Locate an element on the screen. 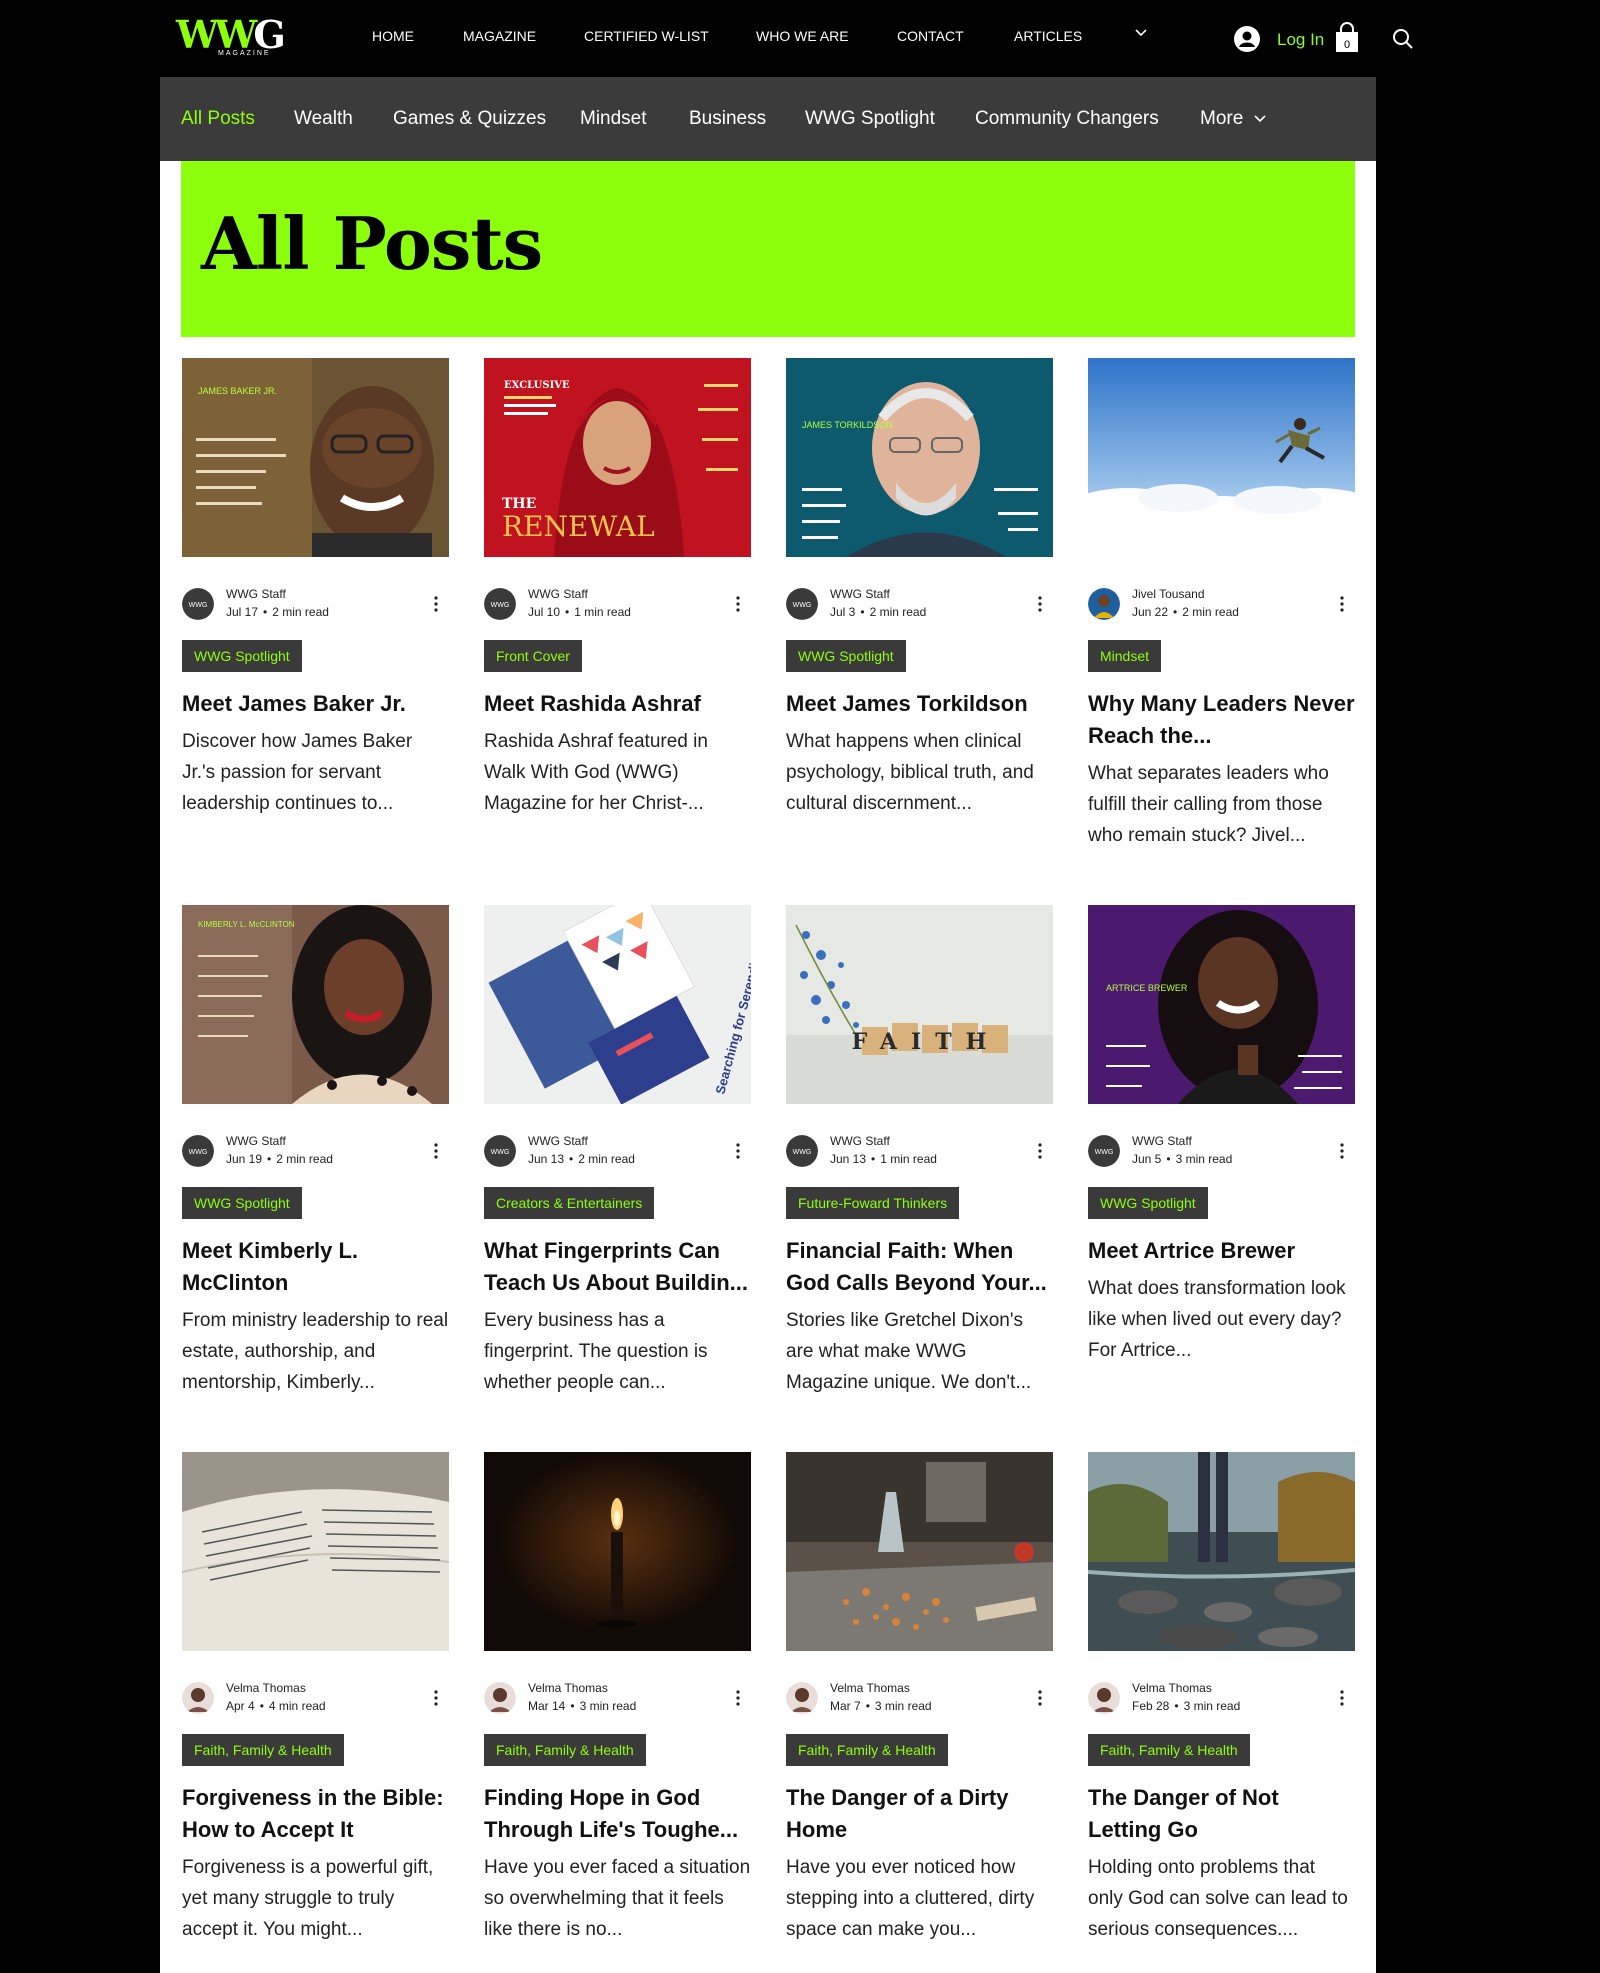 The width and height of the screenshot is (1600, 1973). post-cover-image: JAMES TORKILDSON is located at coordinates (919, 457).